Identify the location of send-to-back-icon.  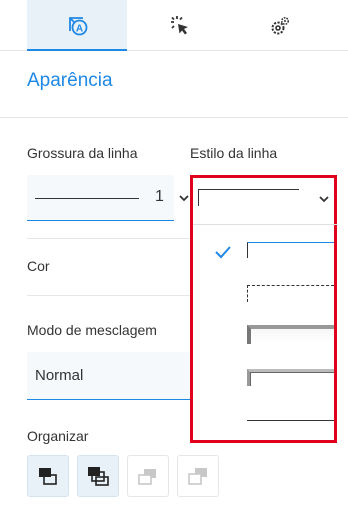
(197, 476).